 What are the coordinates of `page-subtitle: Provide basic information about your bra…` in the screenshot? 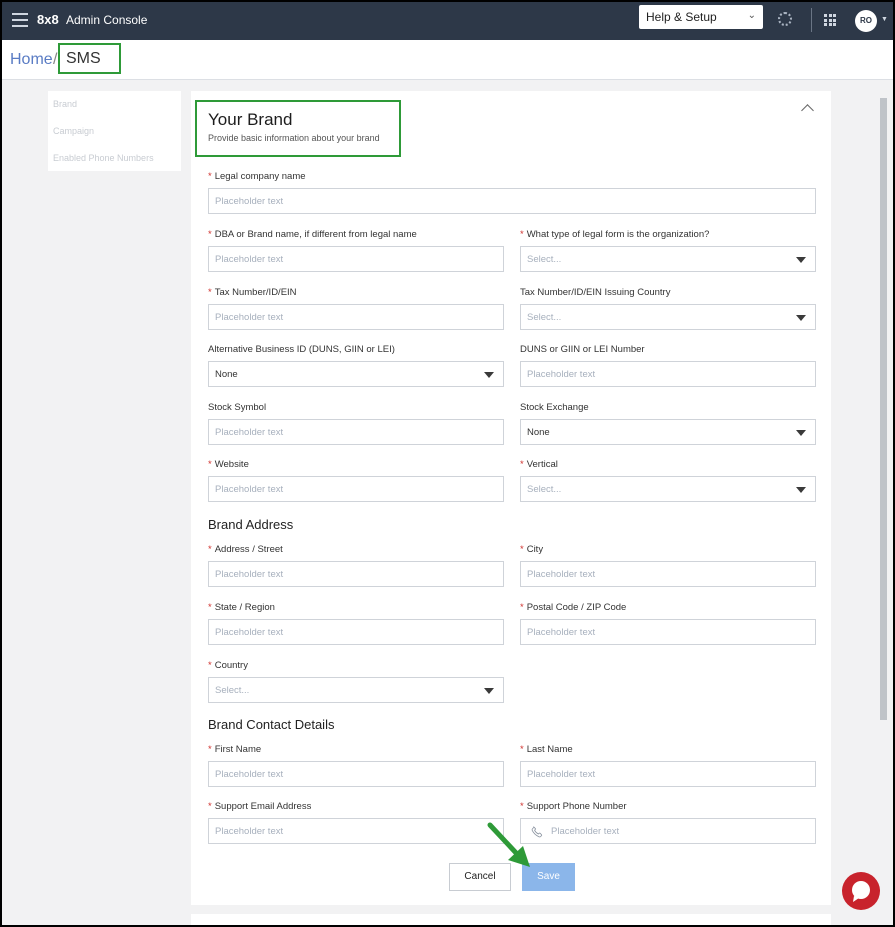 It's located at (294, 138).